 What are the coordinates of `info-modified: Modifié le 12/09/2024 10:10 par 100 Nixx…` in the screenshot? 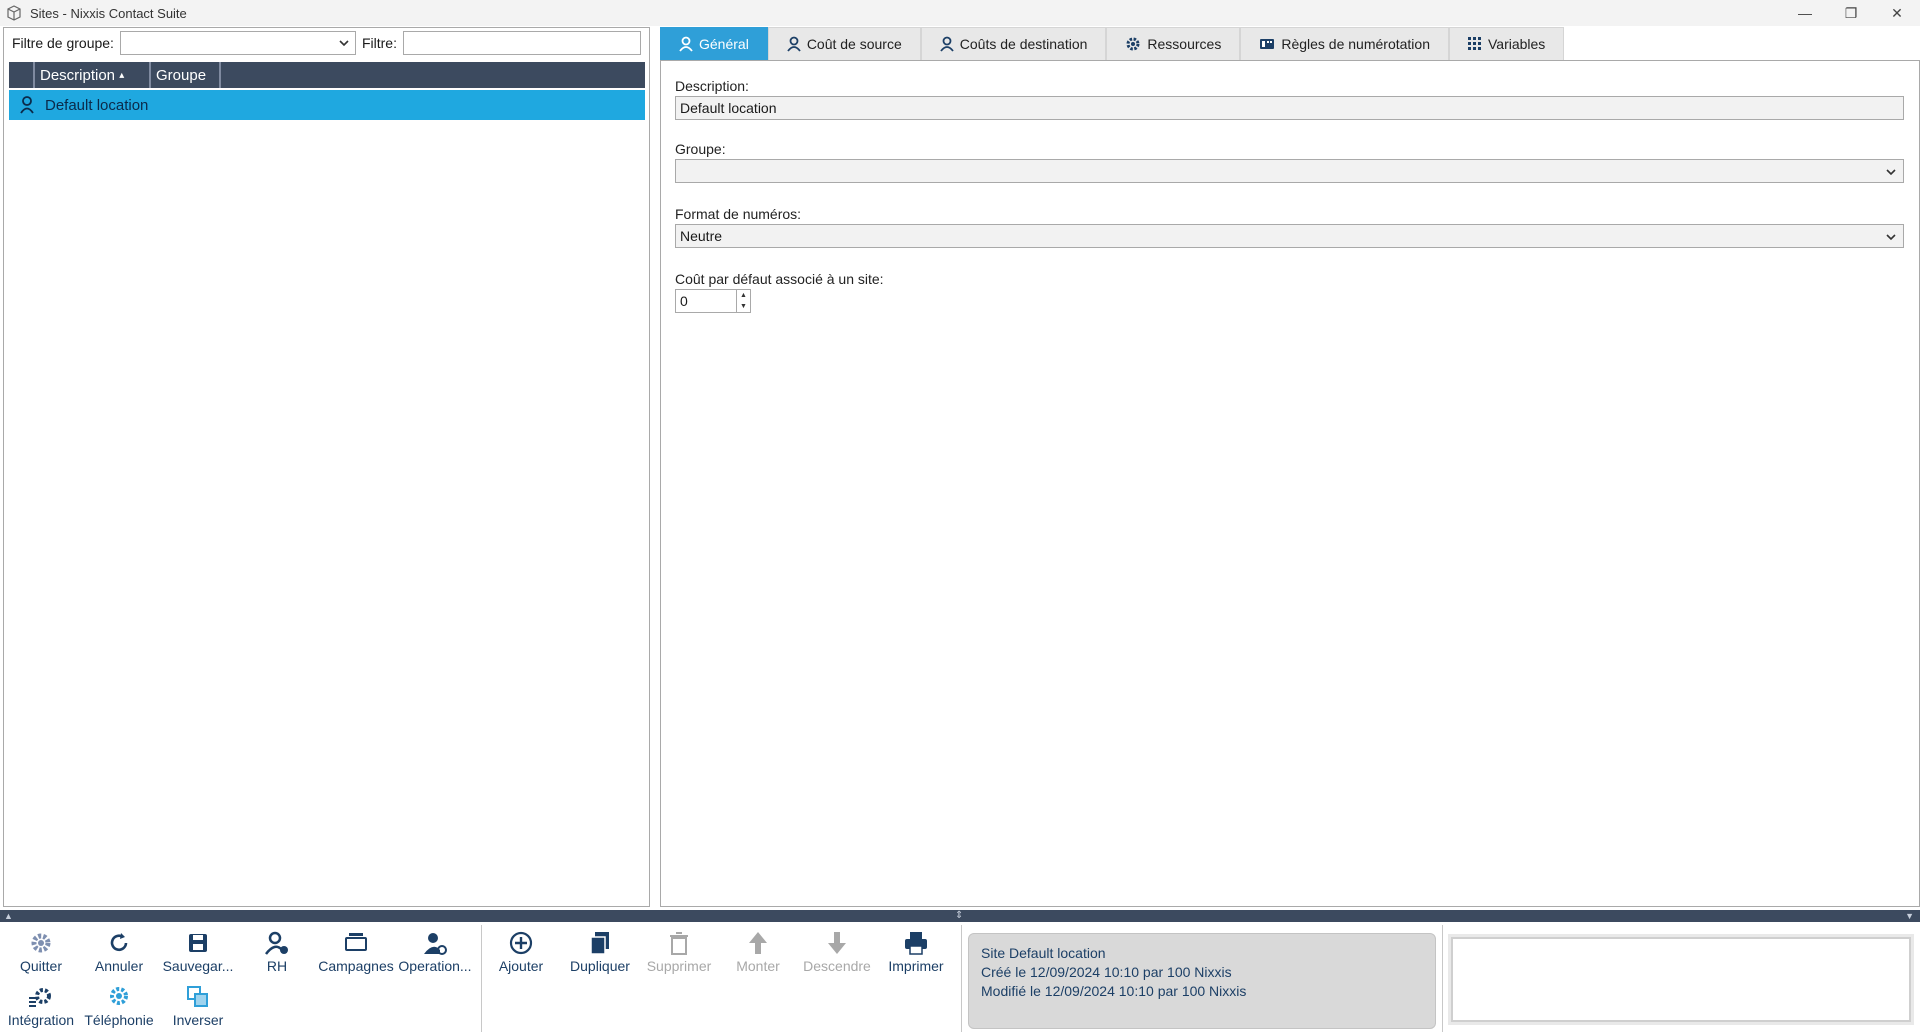 It's located at (1114, 991).